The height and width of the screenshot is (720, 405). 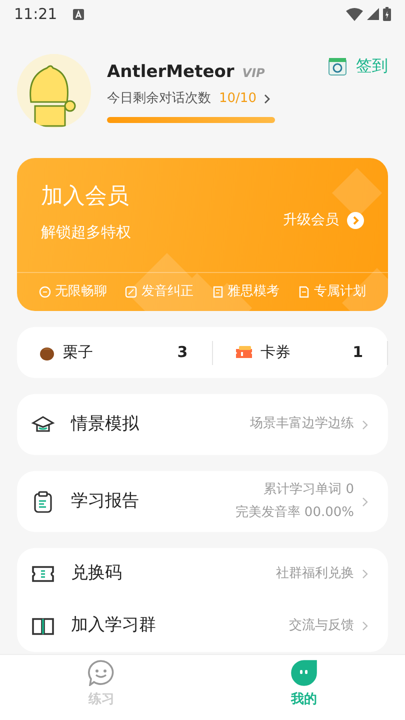 I want to click on stat-item: 卡券 1, so click(x=300, y=352).